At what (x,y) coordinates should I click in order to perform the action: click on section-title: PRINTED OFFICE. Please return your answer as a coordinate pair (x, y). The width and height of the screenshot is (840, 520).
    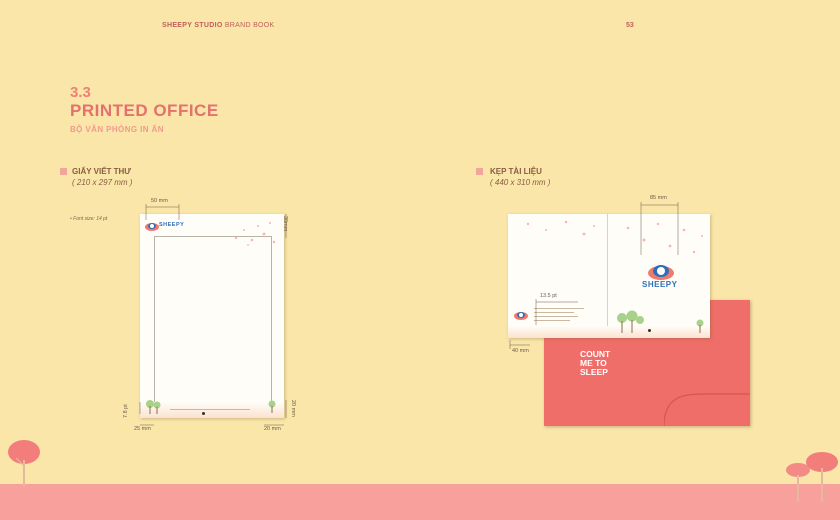
    Looking at the image, I should click on (144, 110).